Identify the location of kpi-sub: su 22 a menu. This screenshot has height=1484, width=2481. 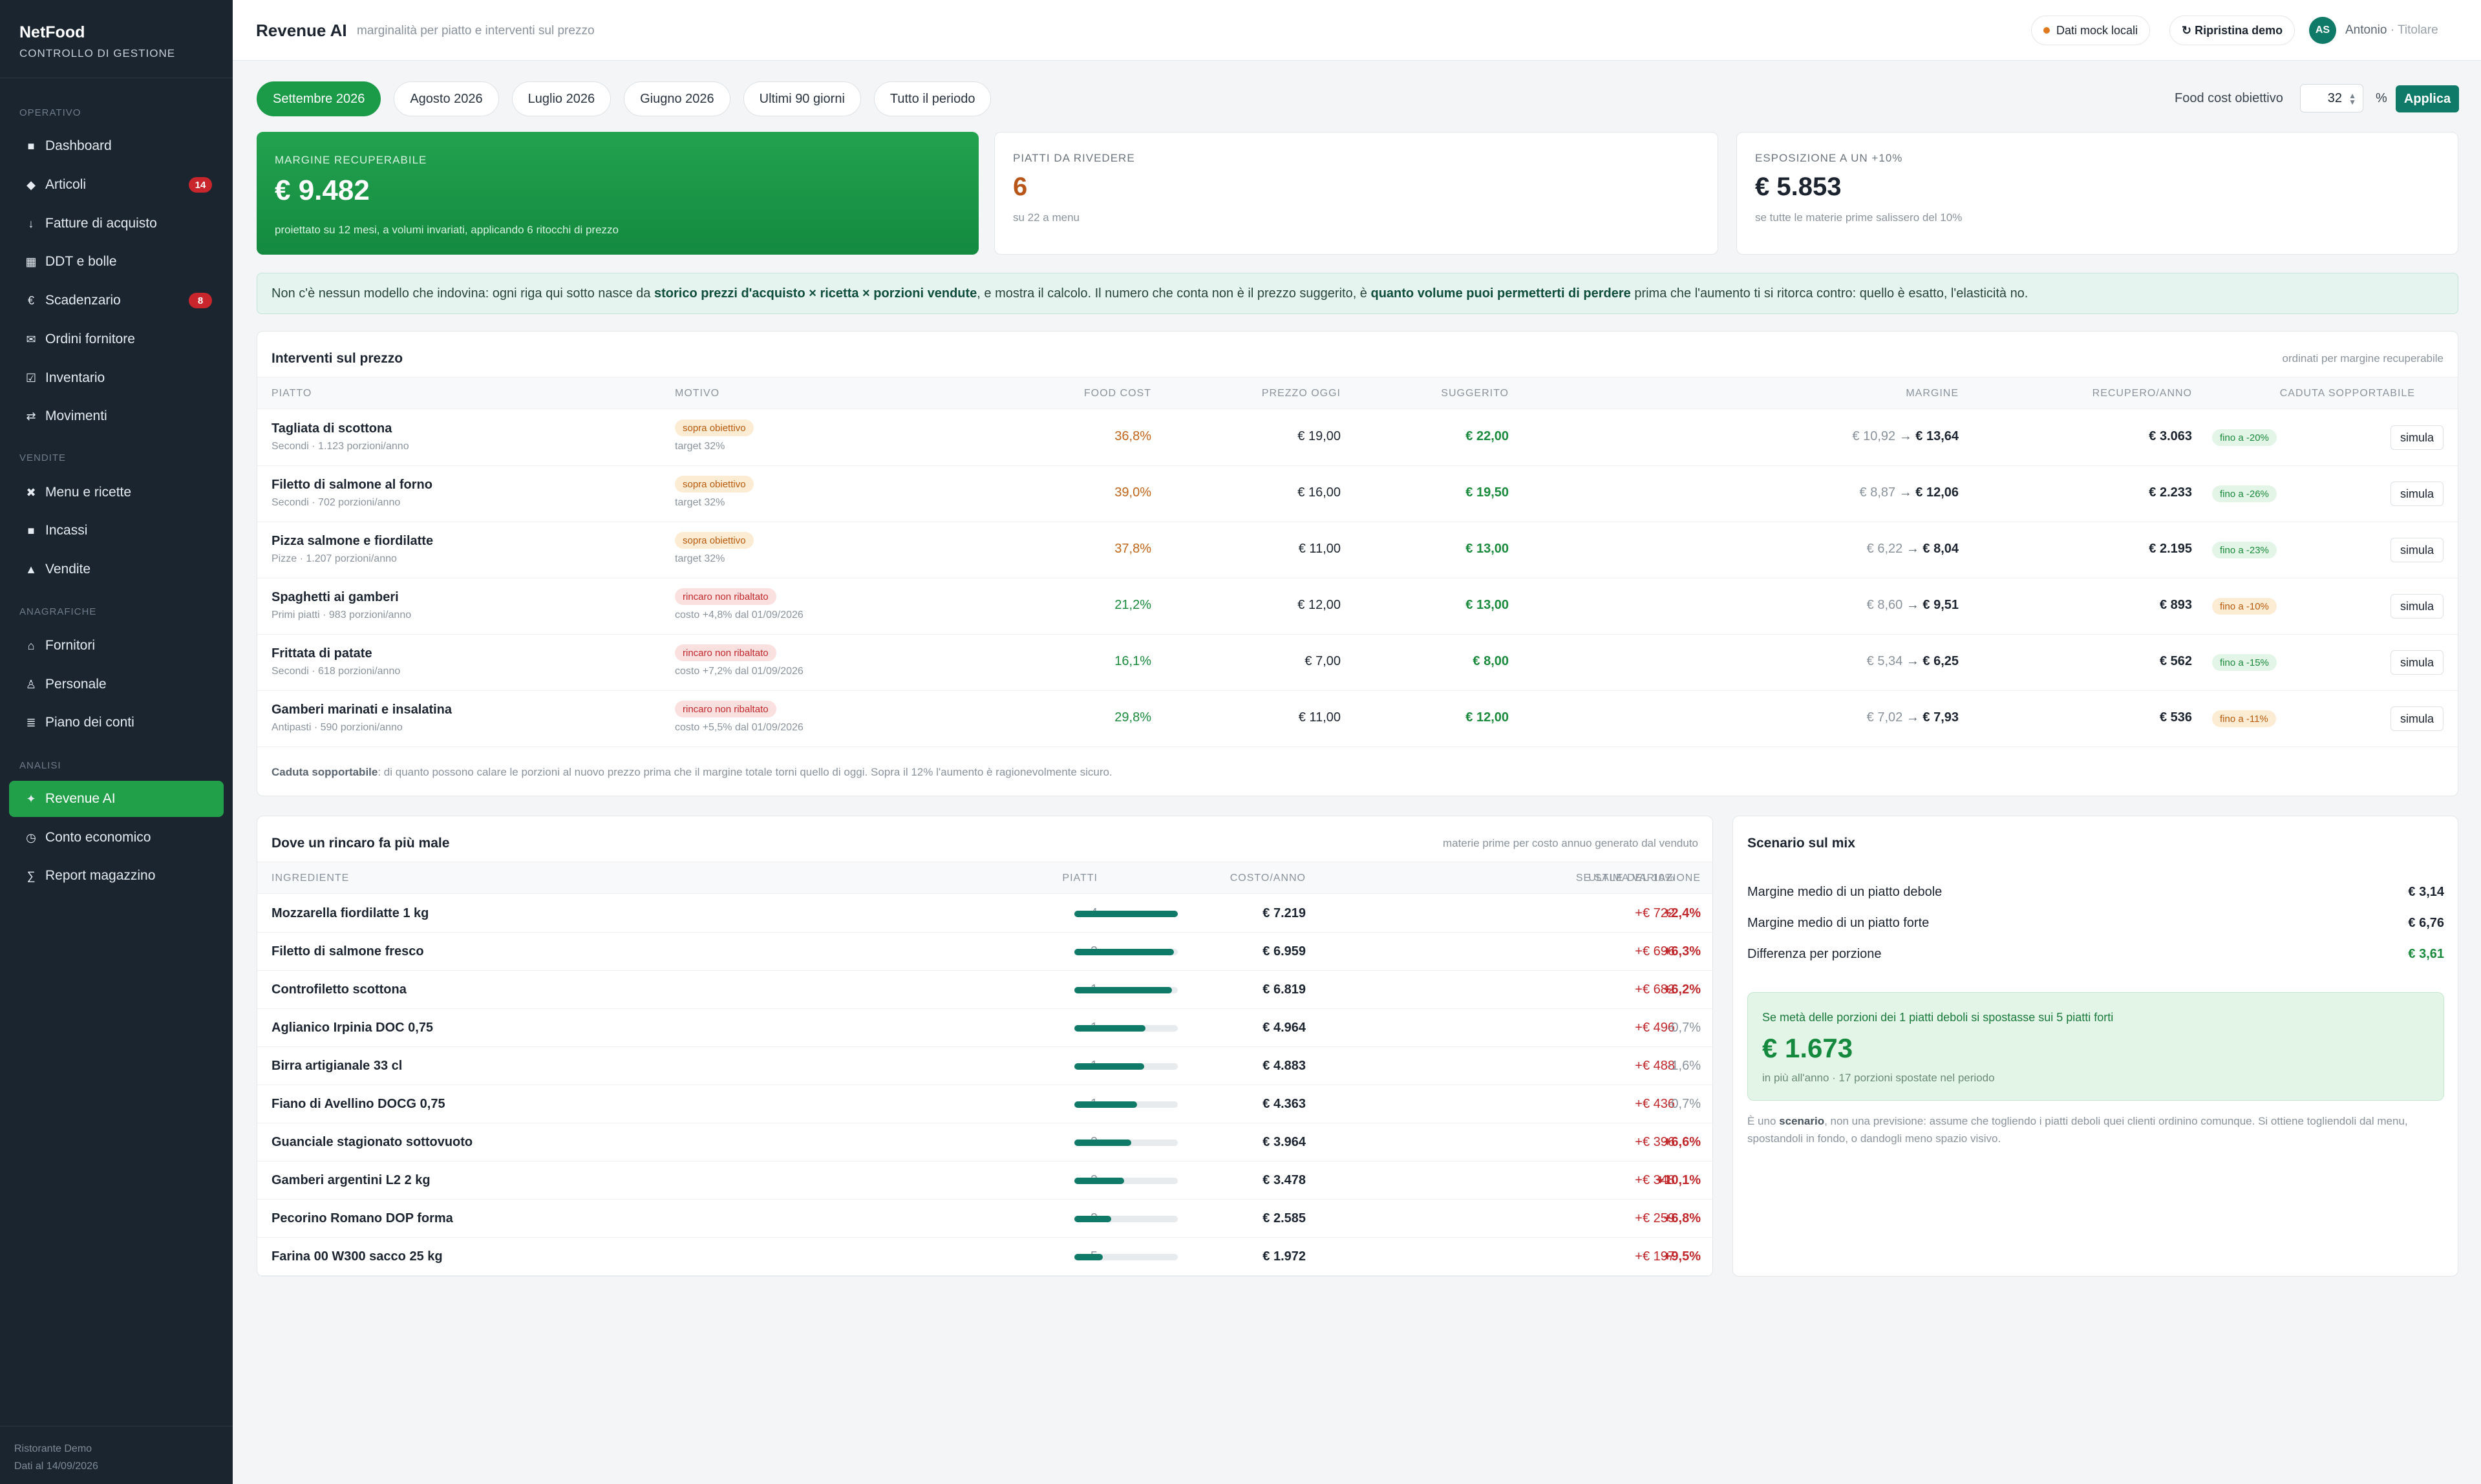
(1046, 217).